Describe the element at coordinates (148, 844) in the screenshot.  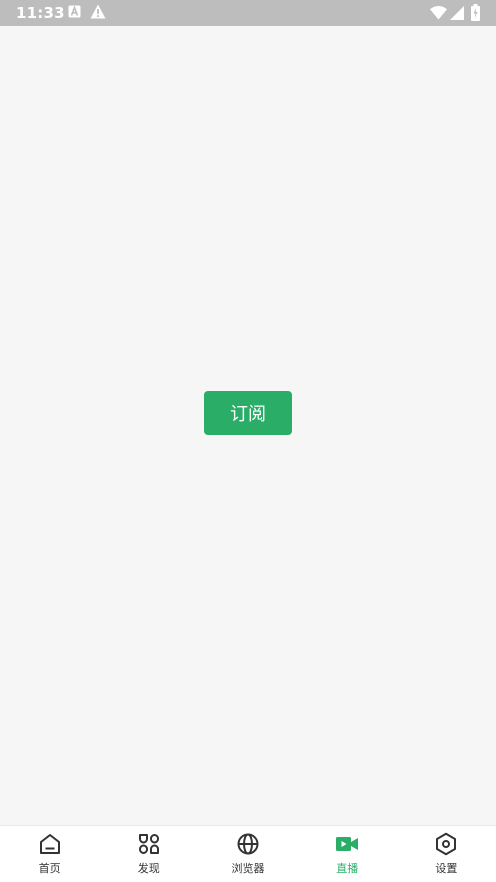
I see `discover-icon` at that location.